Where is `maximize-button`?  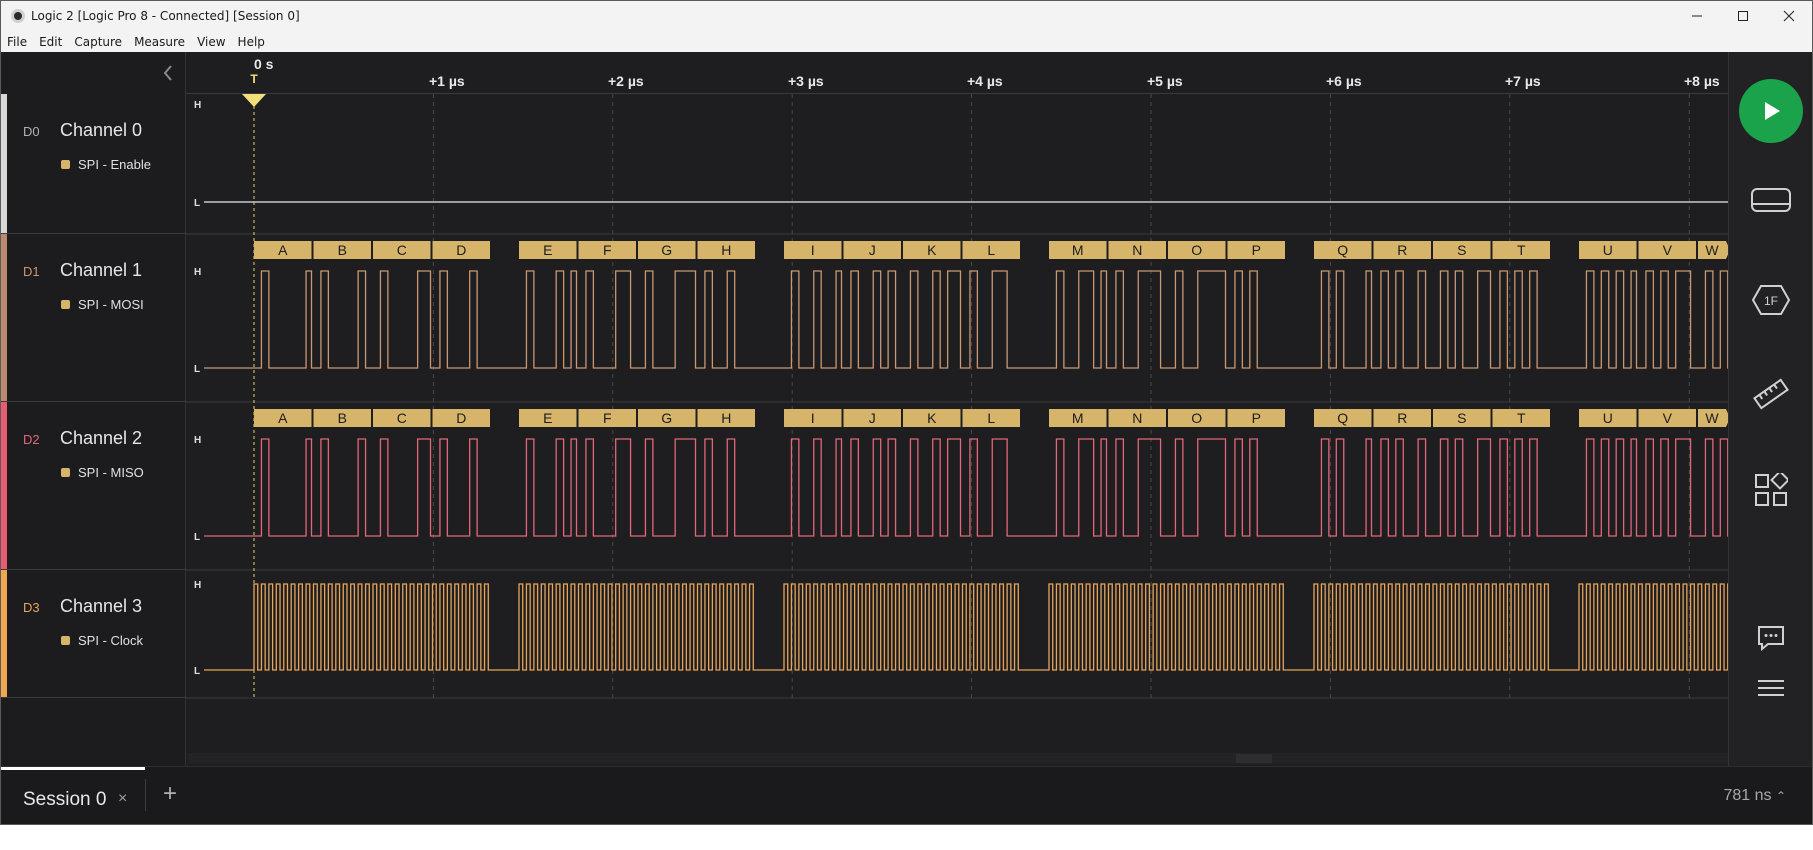 maximize-button is located at coordinates (1743, 16).